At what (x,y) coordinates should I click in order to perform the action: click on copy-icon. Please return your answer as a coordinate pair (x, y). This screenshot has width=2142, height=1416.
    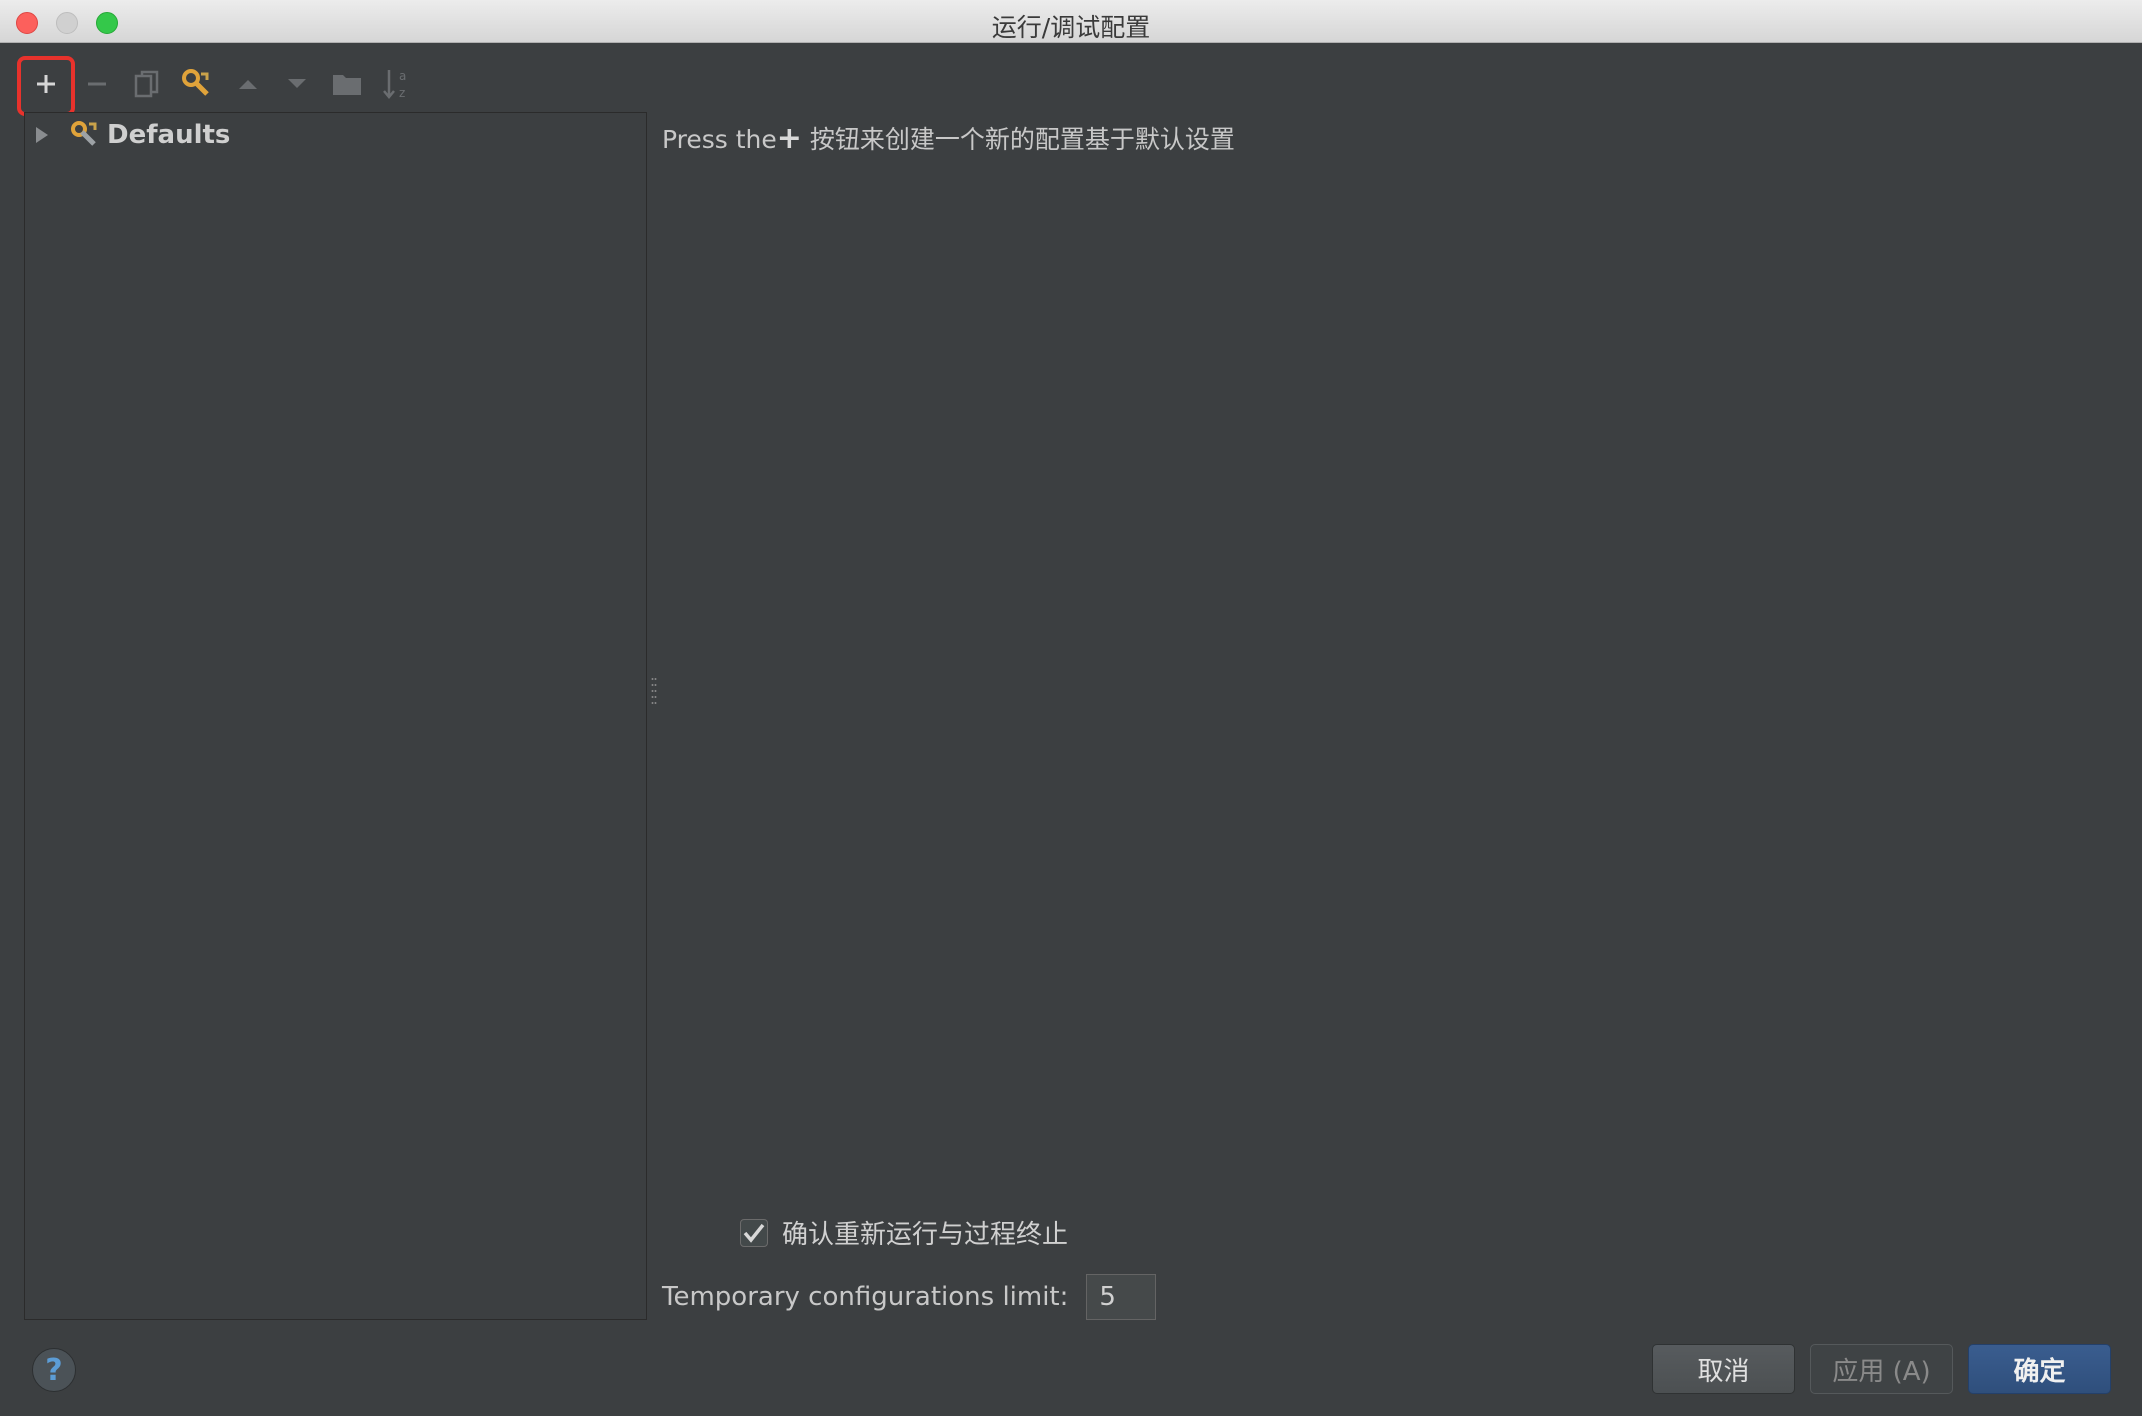
    Looking at the image, I should click on (146, 84).